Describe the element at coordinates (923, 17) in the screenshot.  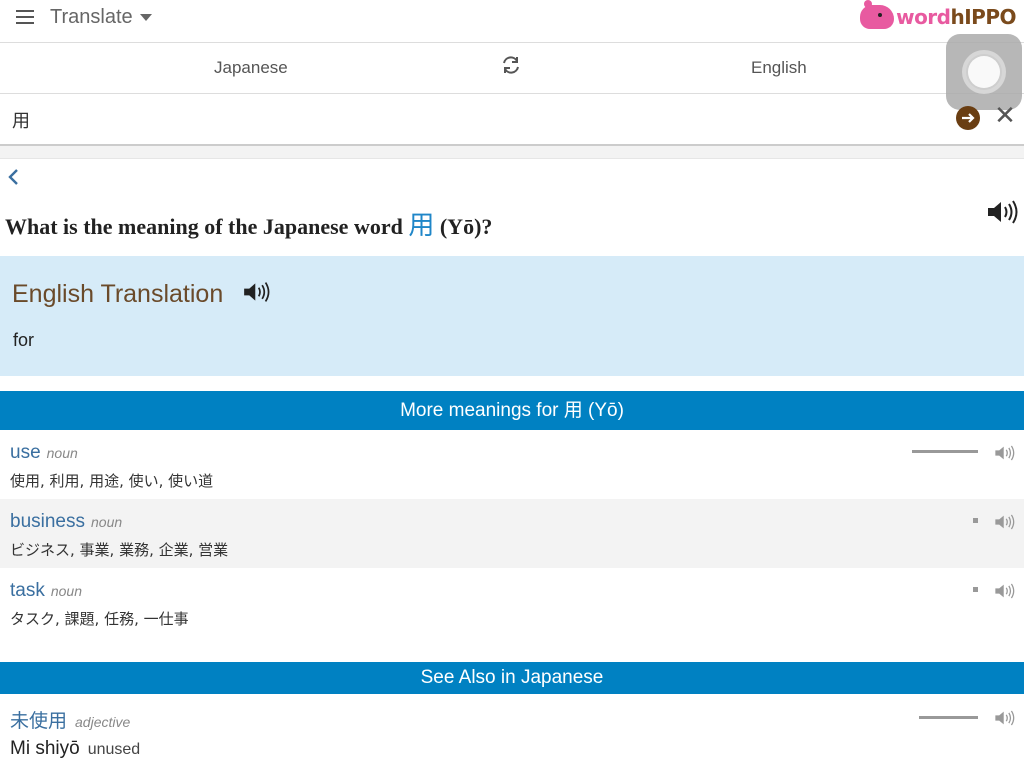
I see `logo-word-text: word` at that location.